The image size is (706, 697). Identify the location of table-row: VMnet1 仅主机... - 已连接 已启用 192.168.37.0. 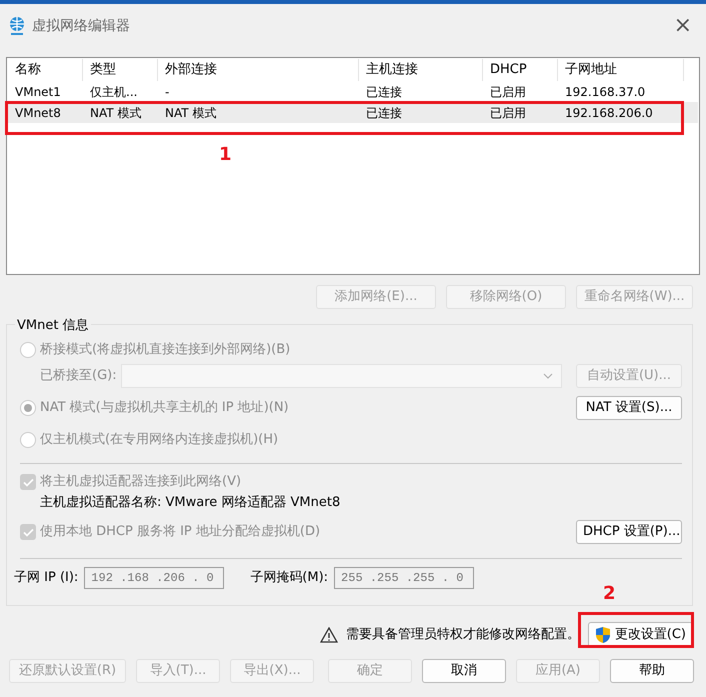
(353, 91).